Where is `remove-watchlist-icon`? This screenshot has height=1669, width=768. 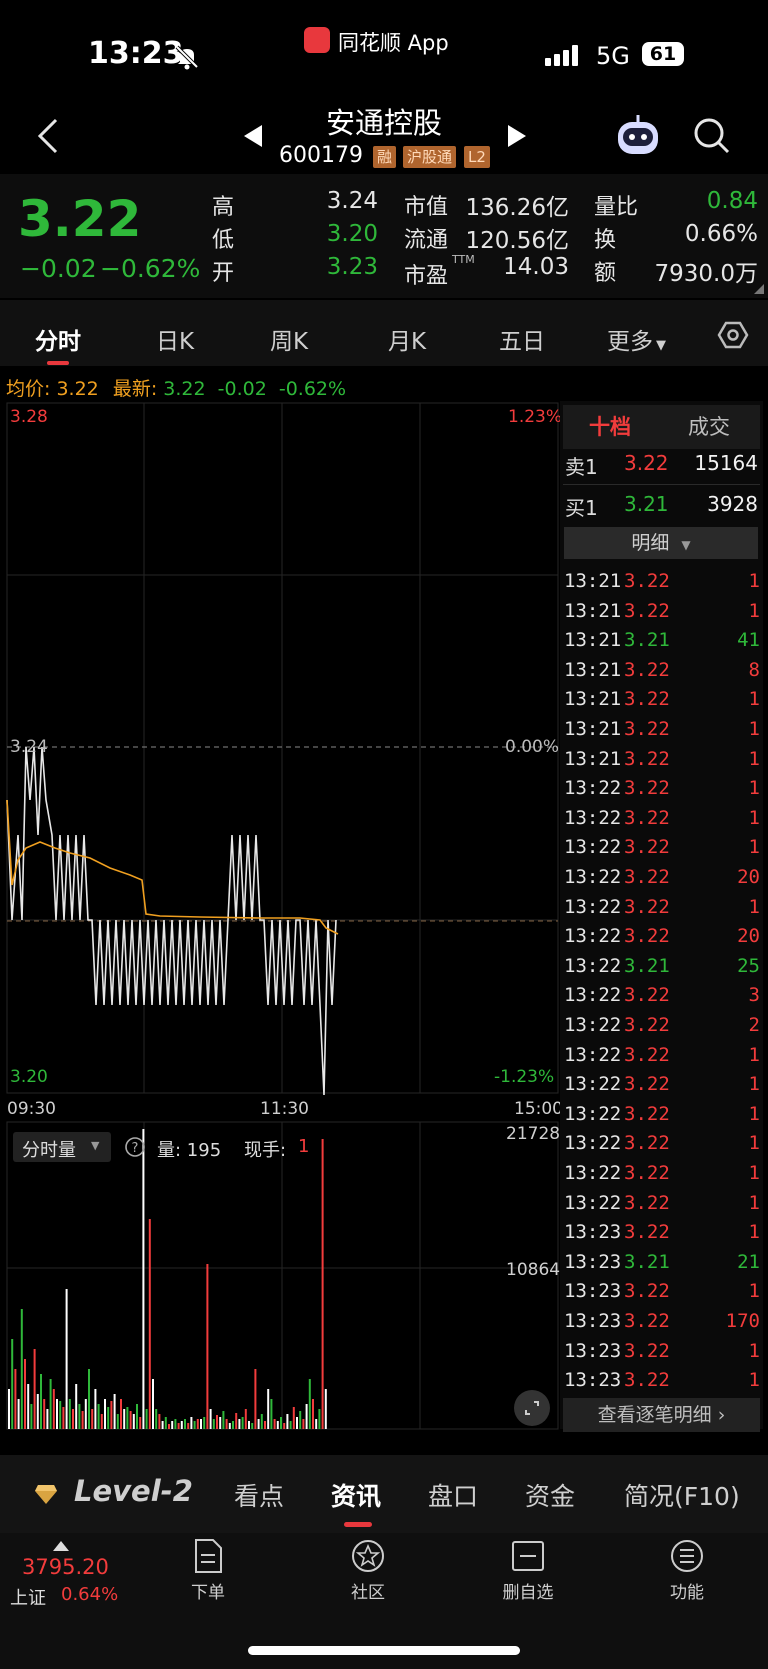 remove-watchlist-icon is located at coordinates (528, 1556).